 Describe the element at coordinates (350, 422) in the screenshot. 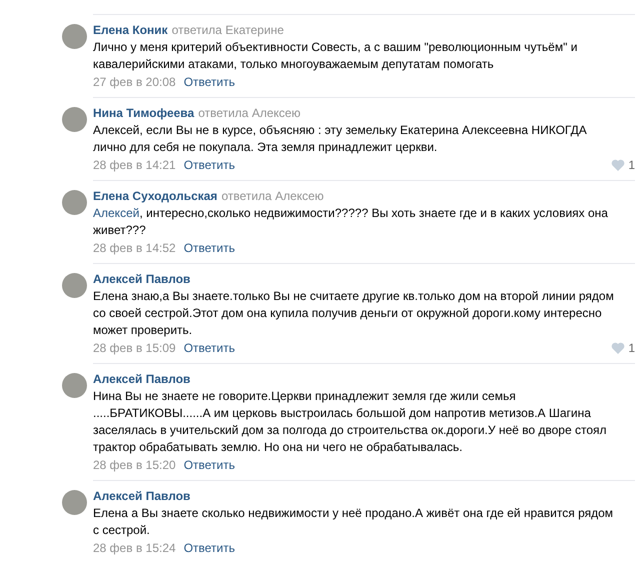

I see `comment-text: Нина Вы не знаете не говорите.Церкви принадлежит земля где жили семья .....БРАТИКОВЫ......А им церковь выстроилась большой дом напротив метизов.А Шагина заселялась в учительский дом за полгода до строительства ок.дороги.У неё во дворе стоял трактор обрабатывать землю. Но она ни чего не обрабатывалась.` at that location.